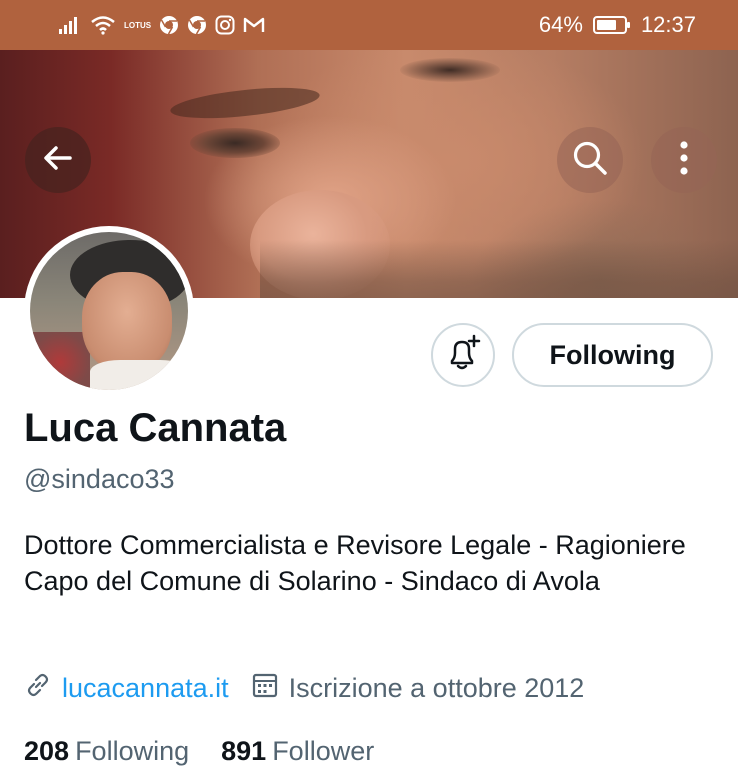  I want to click on status-bar-right: 64% 12:37, so click(617, 25).